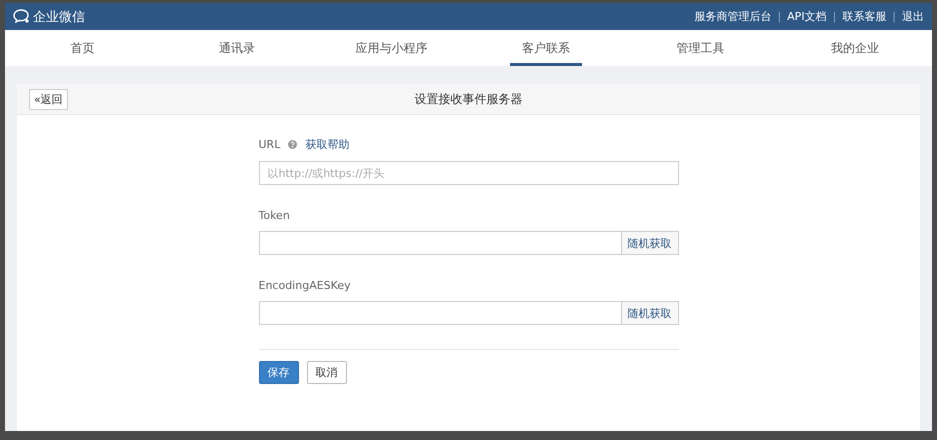 The image size is (937, 440). I want to click on cancel-button: 取消, so click(326, 372).